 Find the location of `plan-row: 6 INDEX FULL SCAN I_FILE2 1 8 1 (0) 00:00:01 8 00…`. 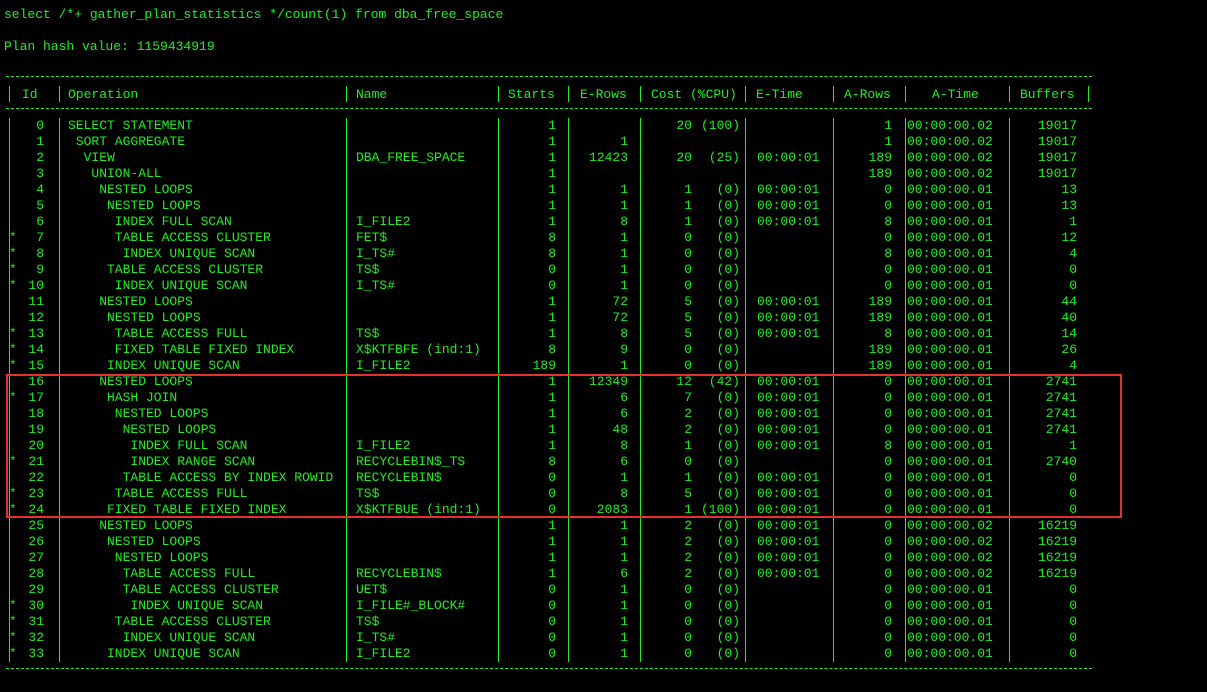

plan-row: 6 INDEX FULL SCAN I_FILE2 1 8 1 (0) 00:00:01 8 00… is located at coordinates (603, 222).